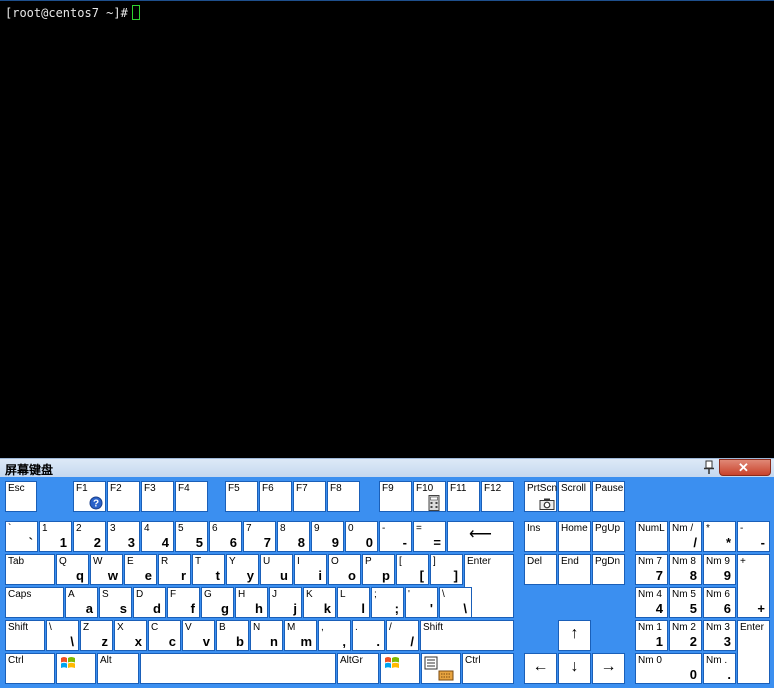 Image resolution: width=774 pixels, height=688 pixels. Describe the element at coordinates (30, 569) in the screenshot. I see `key-tab: Tab` at that location.